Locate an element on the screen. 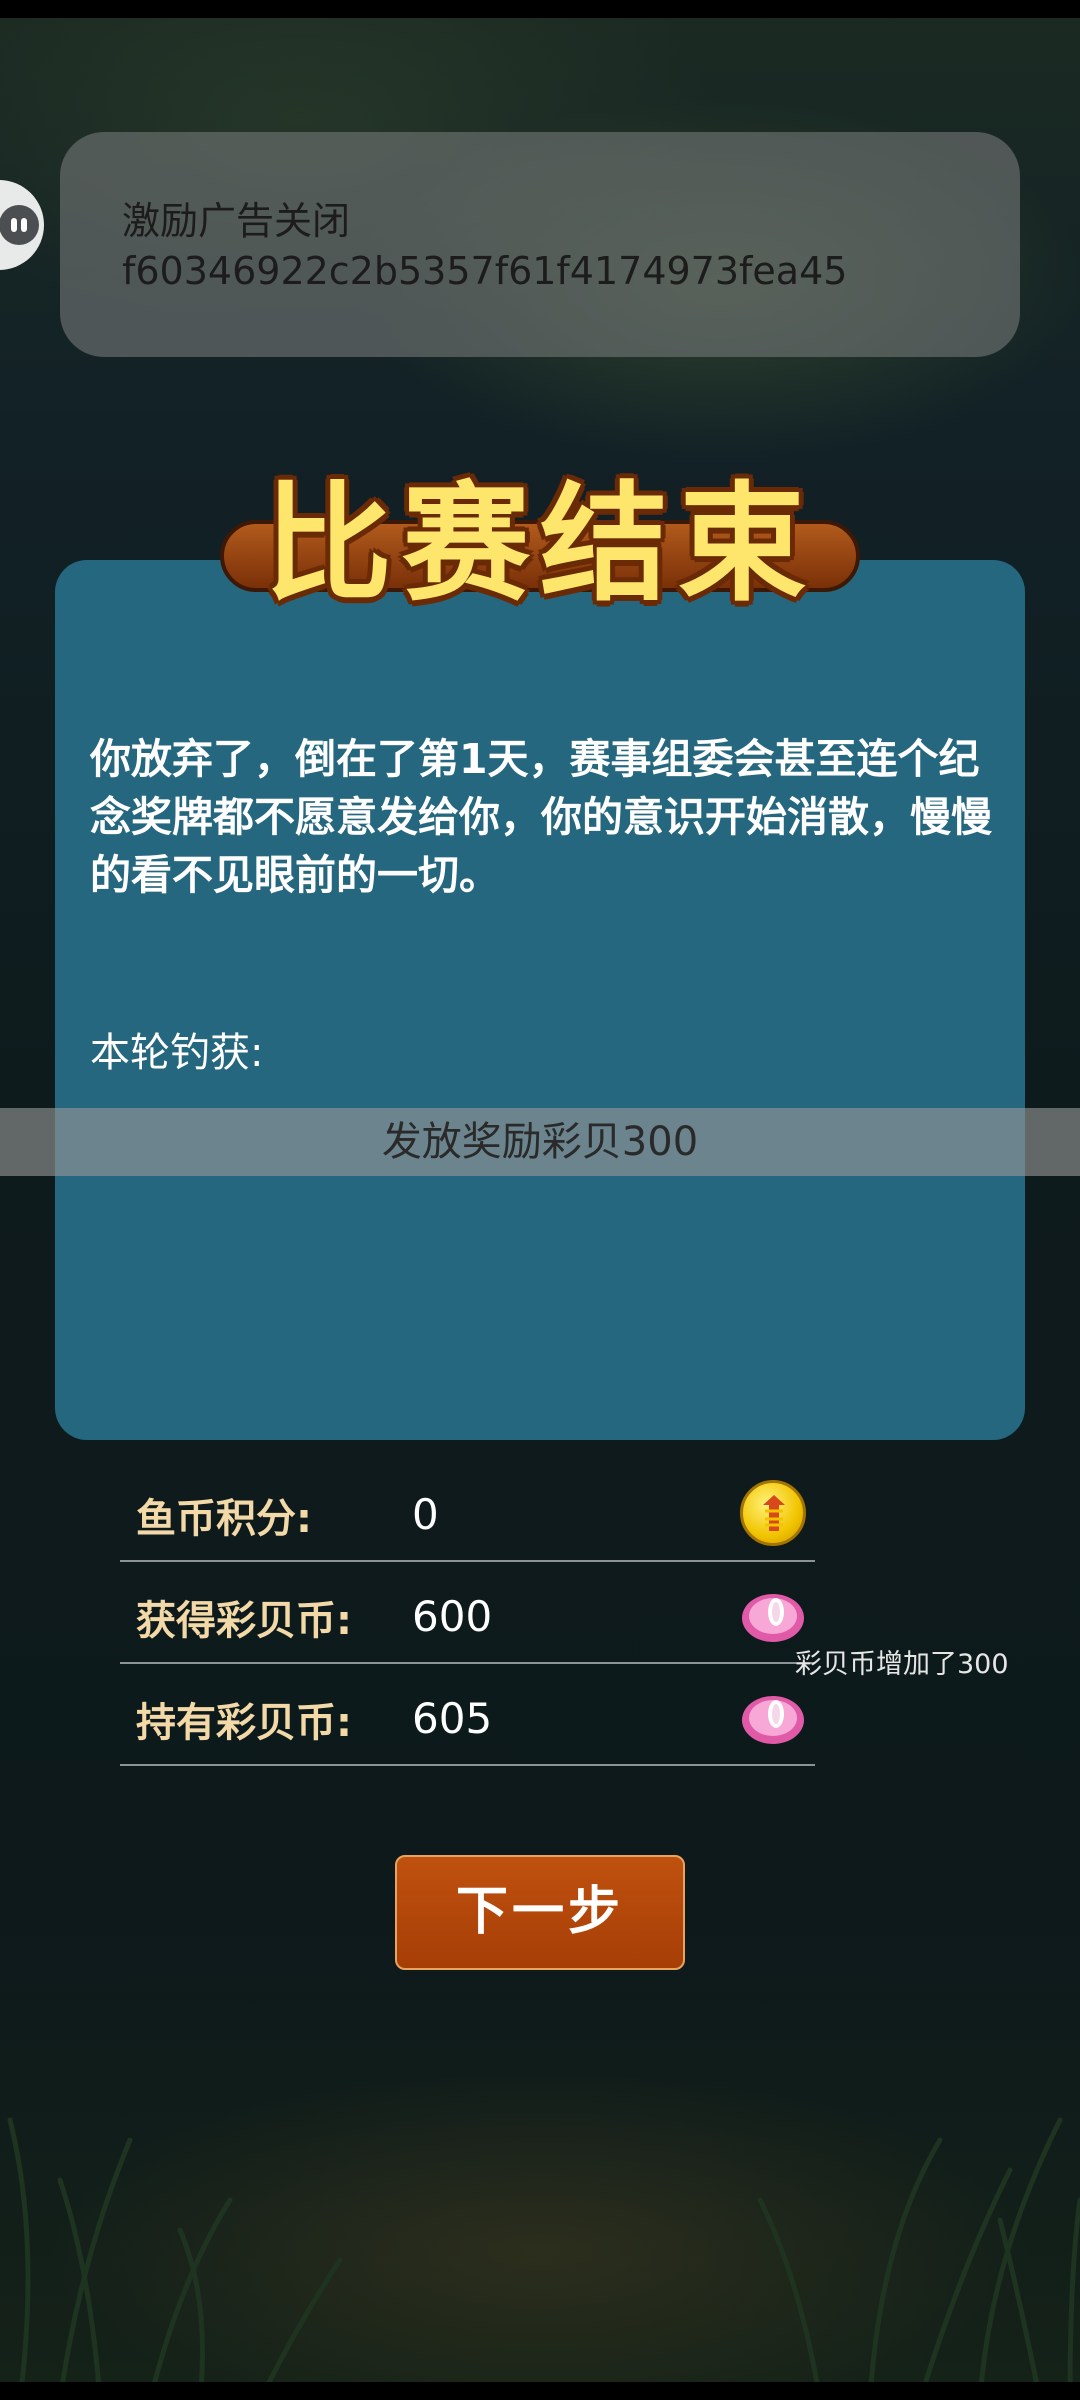 The width and height of the screenshot is (1080, 2400). stat-value: 605 is located at coordinates (452, 1718).